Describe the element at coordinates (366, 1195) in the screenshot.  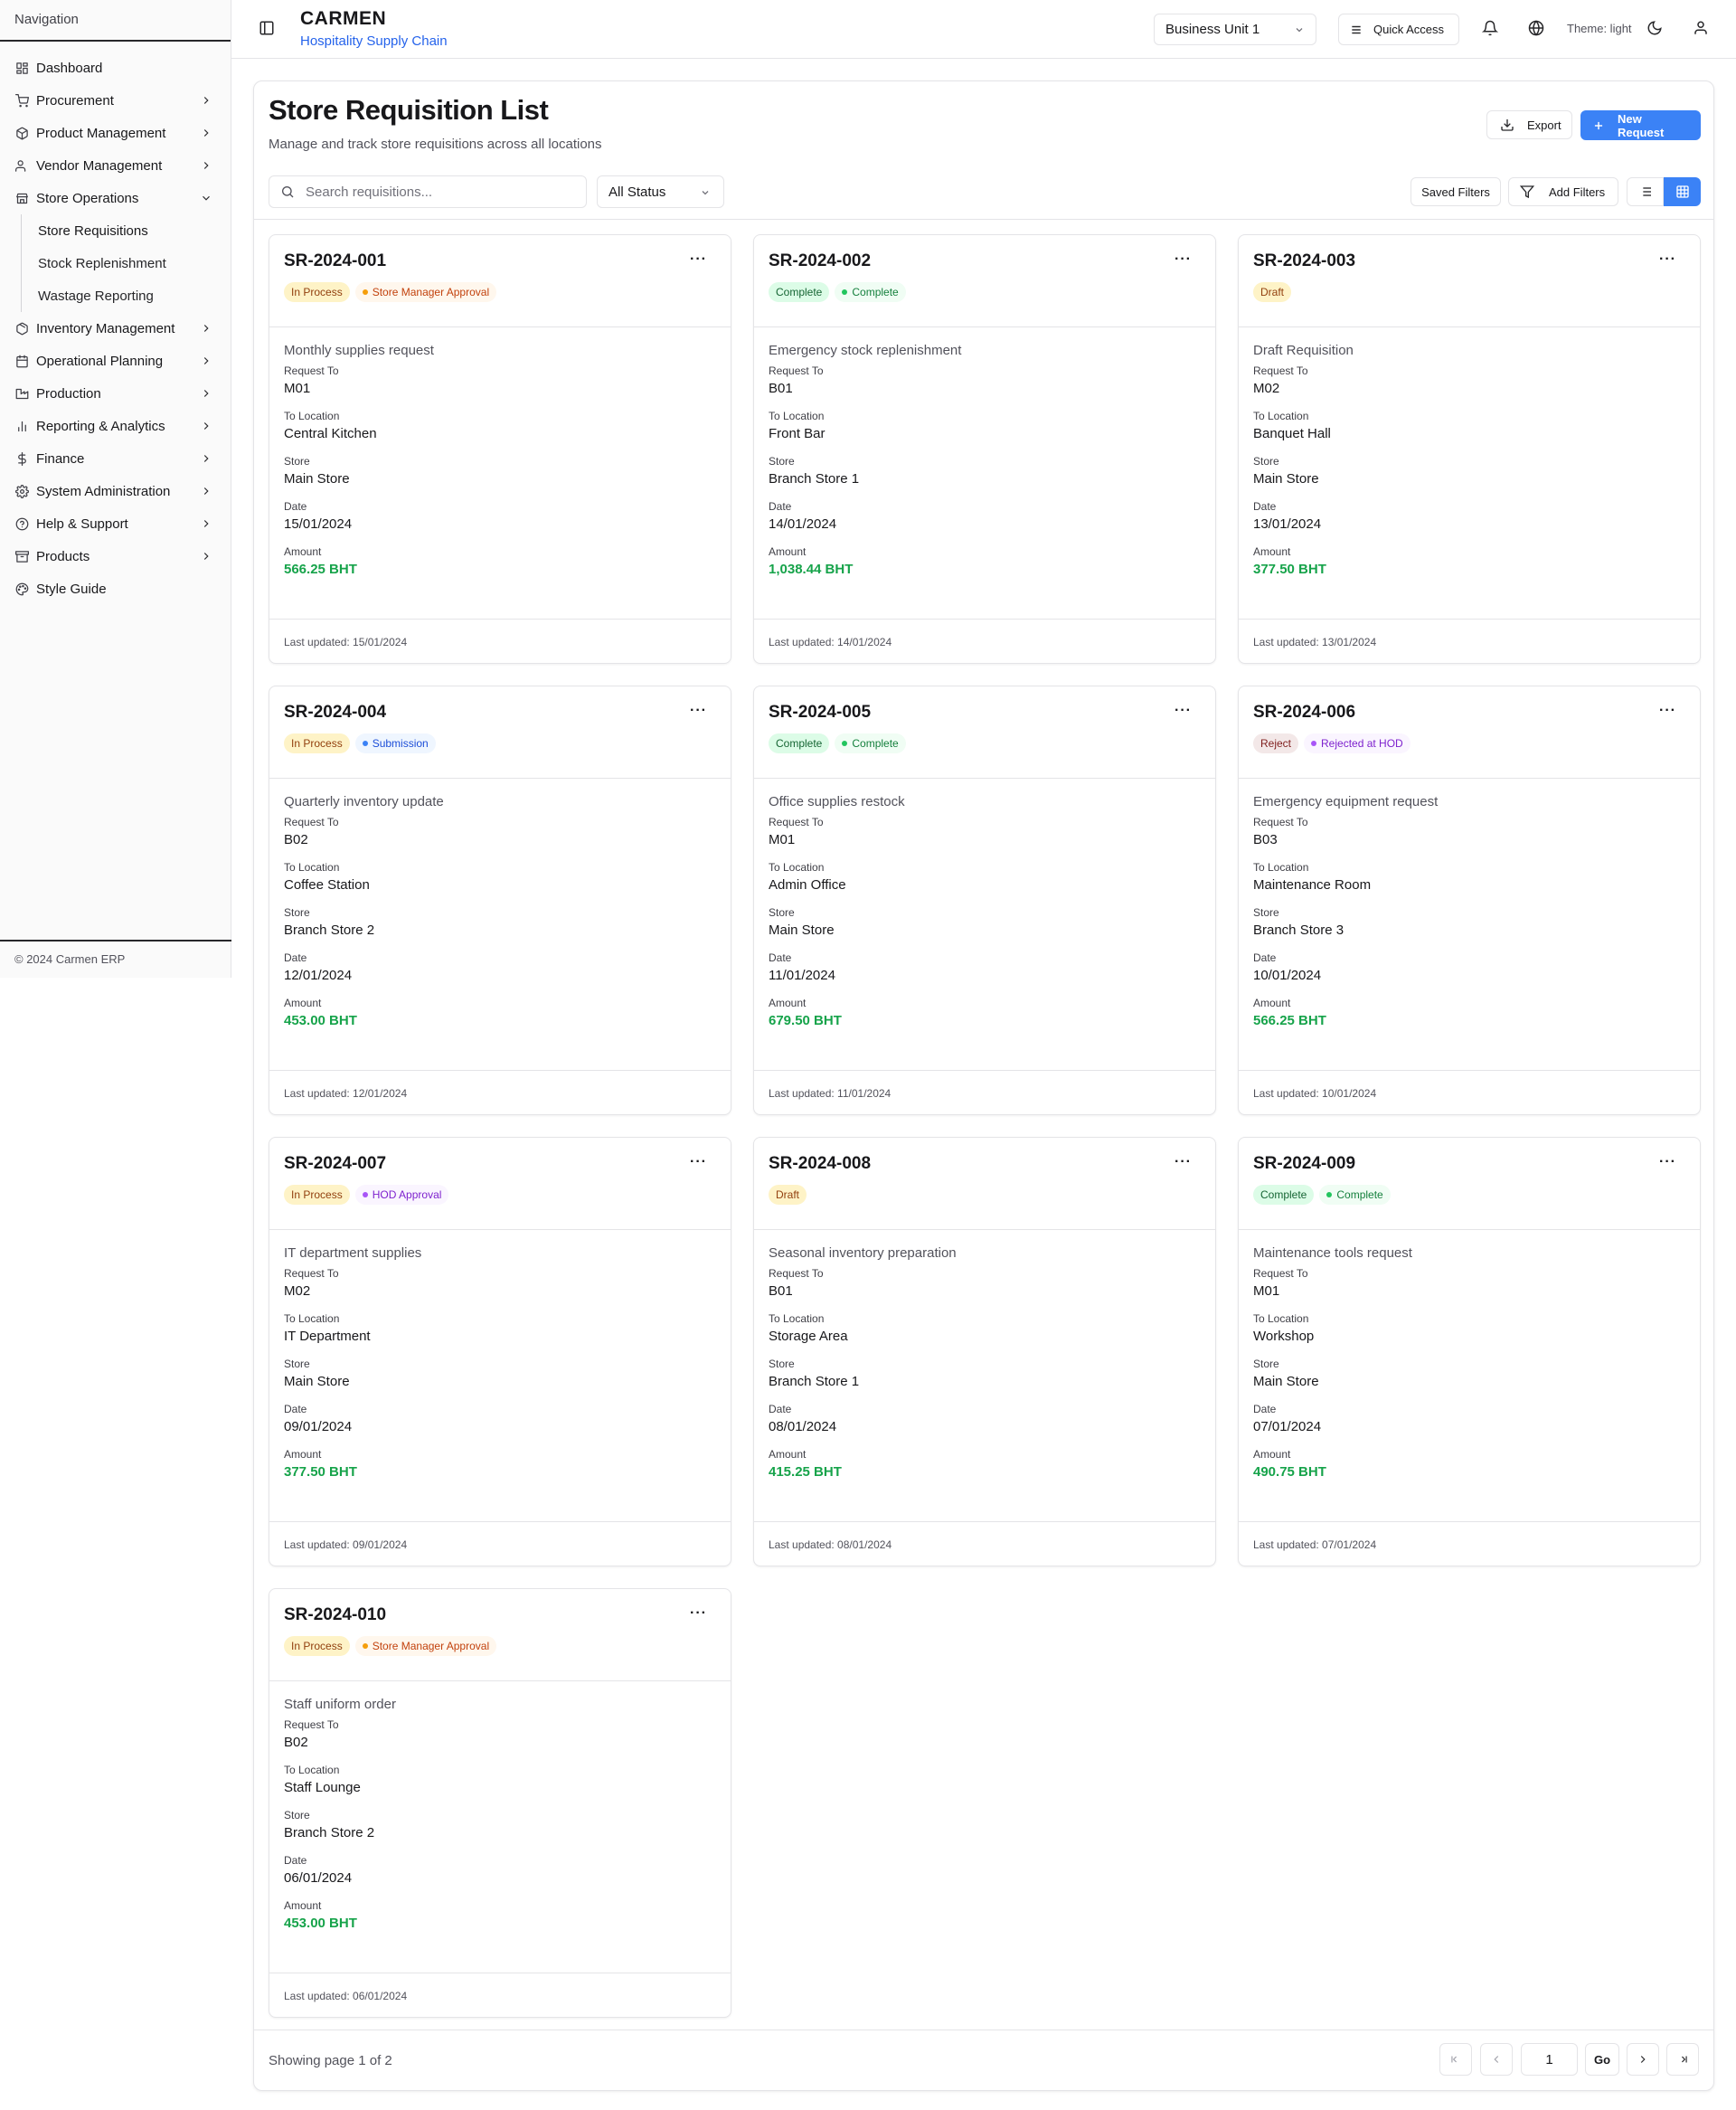
I see `badge-group: In Process HOD Approval` at that location.